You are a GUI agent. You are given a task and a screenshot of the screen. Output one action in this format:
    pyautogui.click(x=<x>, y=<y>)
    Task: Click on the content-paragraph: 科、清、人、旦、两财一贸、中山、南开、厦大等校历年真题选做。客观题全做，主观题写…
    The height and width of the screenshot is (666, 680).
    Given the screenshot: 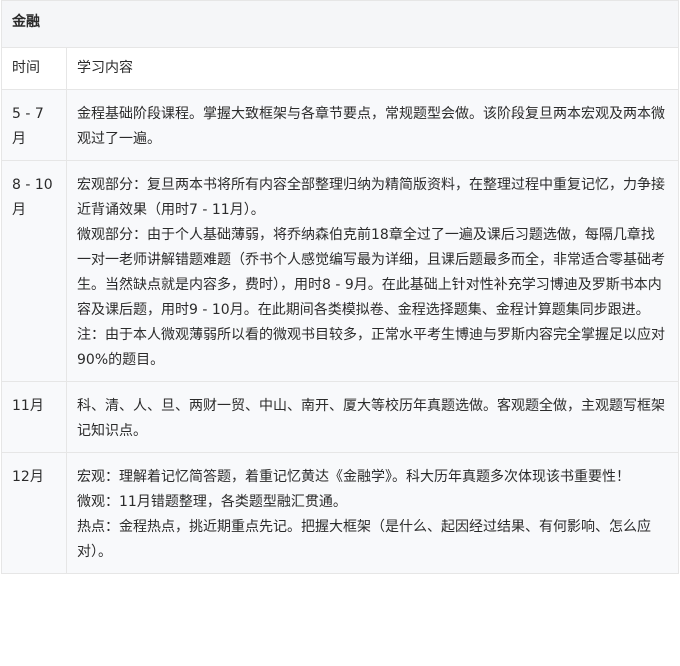 What is the action you would take?
    pyautogui.click(x=371, y=418)
    